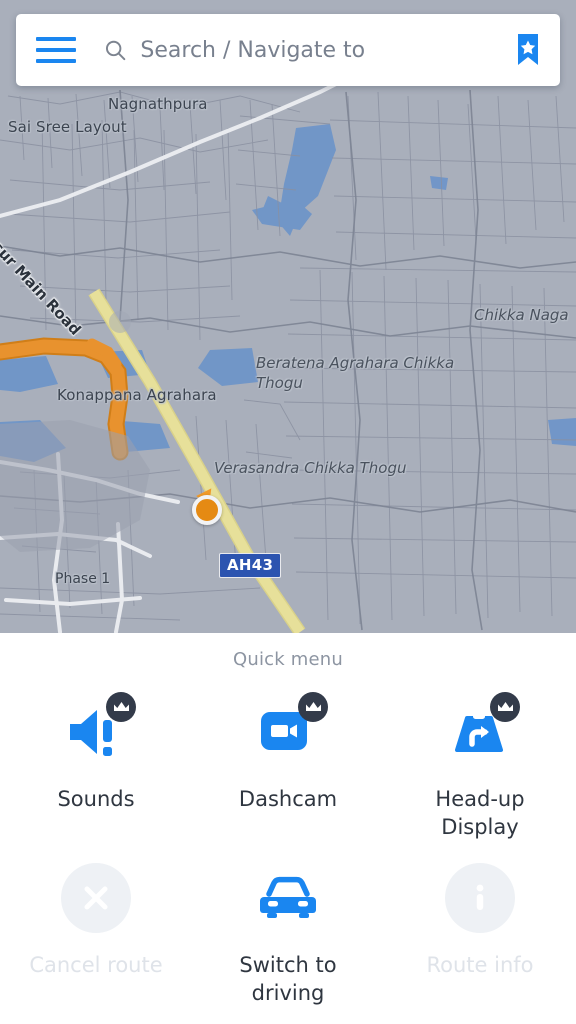  I want to click on quick-menu-item-sounds: Sounds, so click(96, 767).